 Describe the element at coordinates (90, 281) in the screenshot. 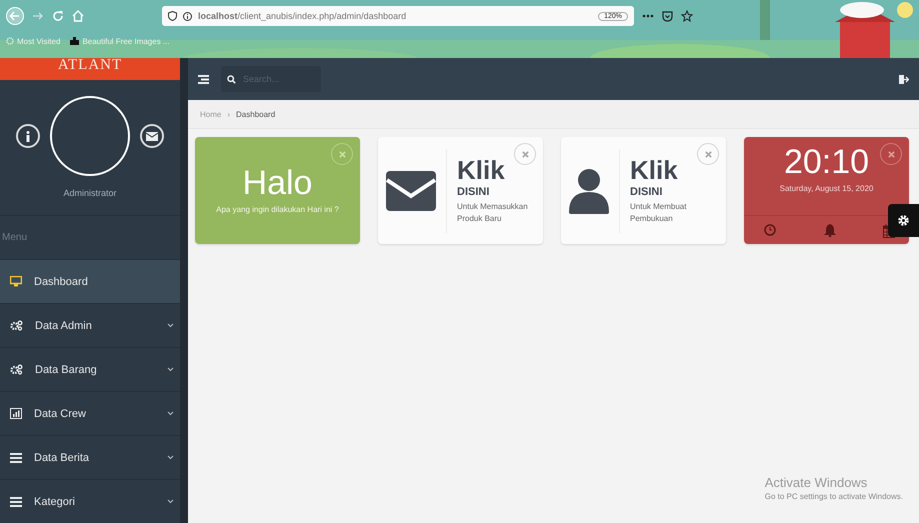

I see `sidebar-item: Dashboard` at that location.